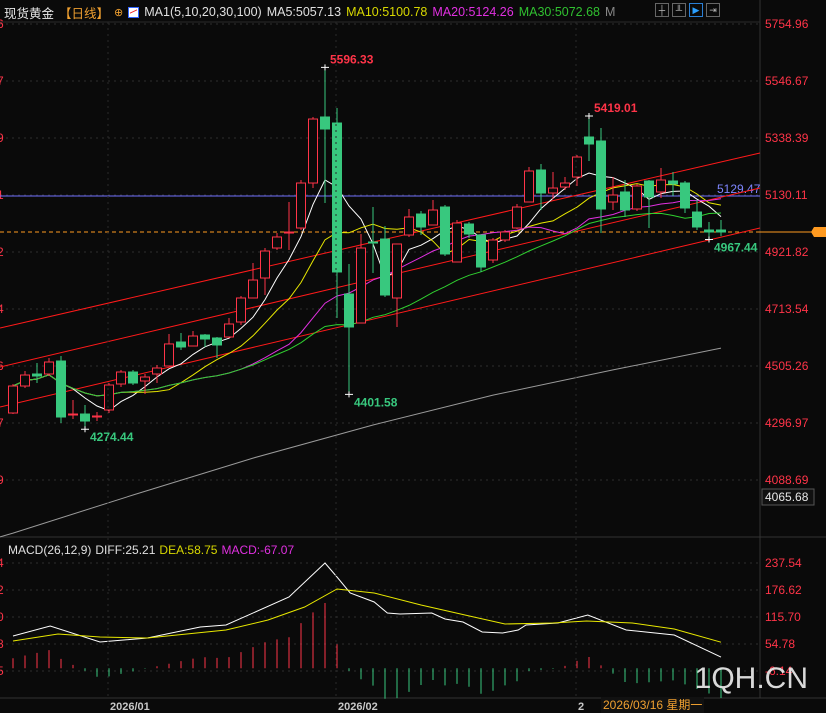 The height and width of the screenshot is (713, 826). I want to click on left-axis-fragment: 5, so click(2, 671).